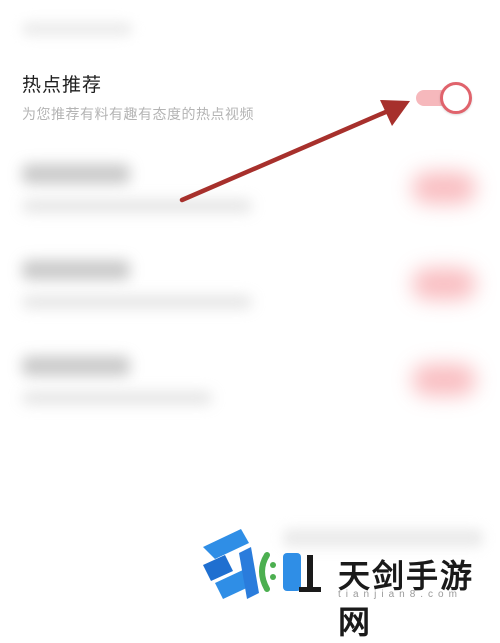  What do you see at coordinates (138, 114) in the screenshot?
I see `setting-subtitle: 为您推荐有料有趣有态度的热点视频` at bounding box center [138, 114].